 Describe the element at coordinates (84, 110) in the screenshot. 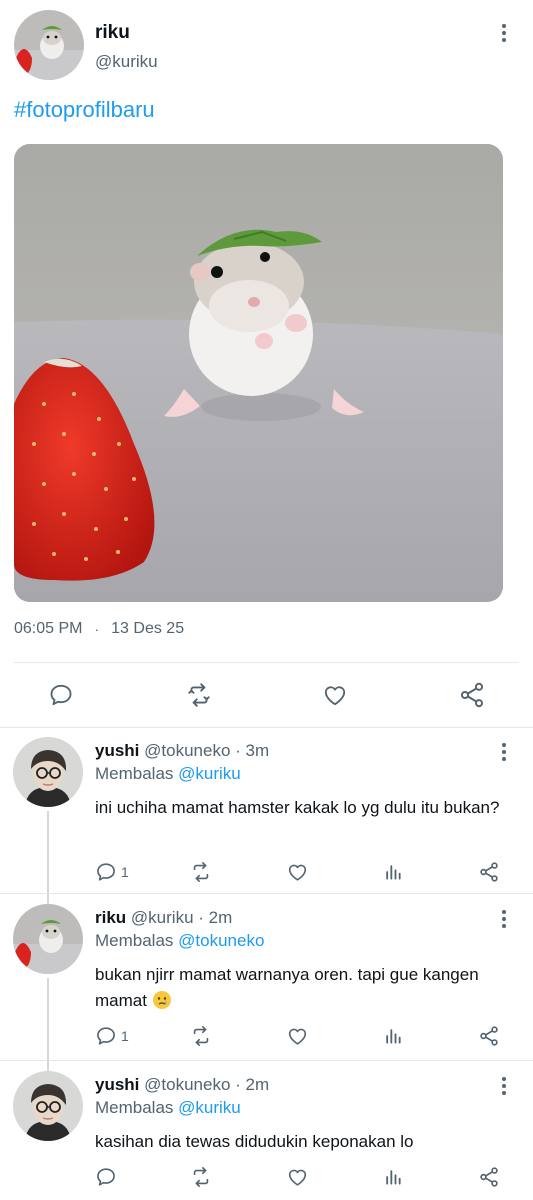

I see `hashtag-link: #fotoprofilbaru` at that location.